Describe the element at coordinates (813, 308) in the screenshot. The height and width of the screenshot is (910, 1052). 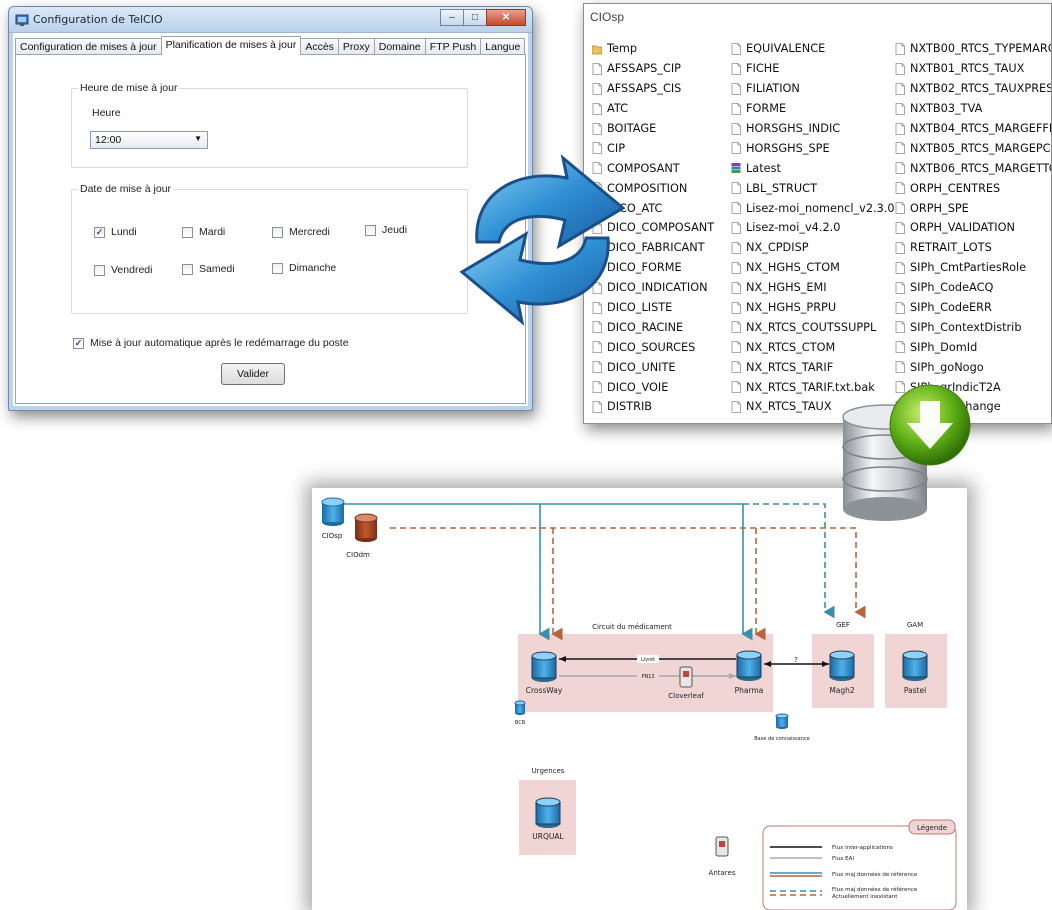
I see `file-item: NX_HGHS_PRPU` at that location.